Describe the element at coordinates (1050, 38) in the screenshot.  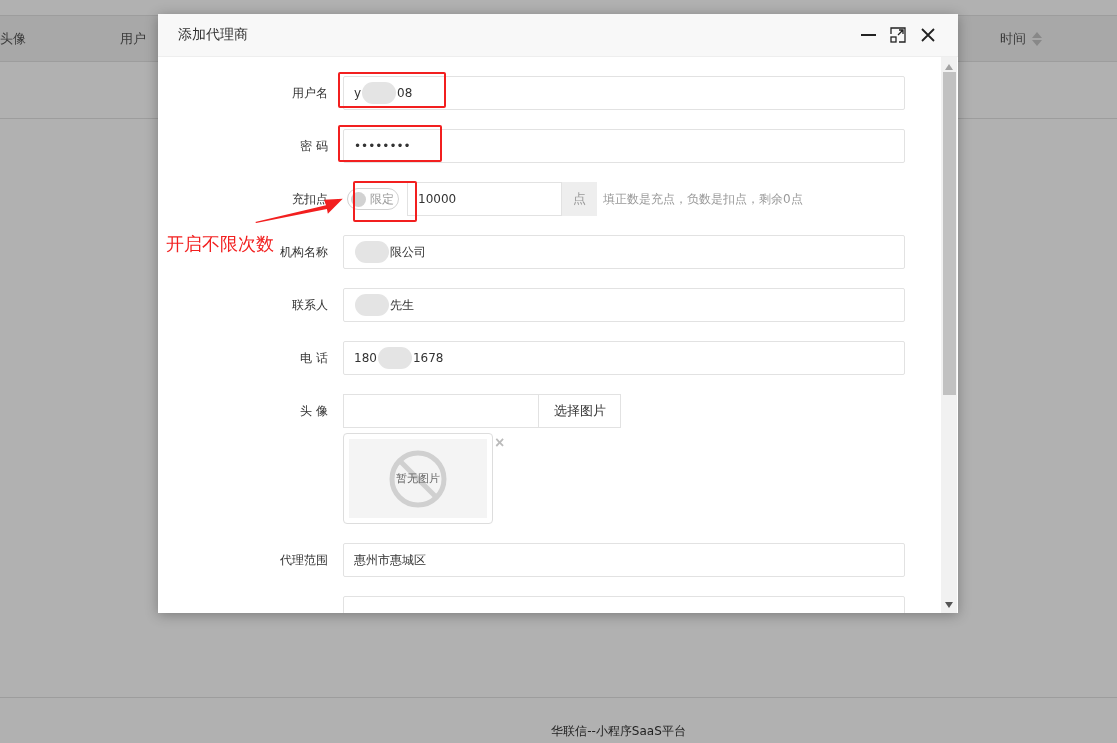
I see `column-header: 时间` at that location.